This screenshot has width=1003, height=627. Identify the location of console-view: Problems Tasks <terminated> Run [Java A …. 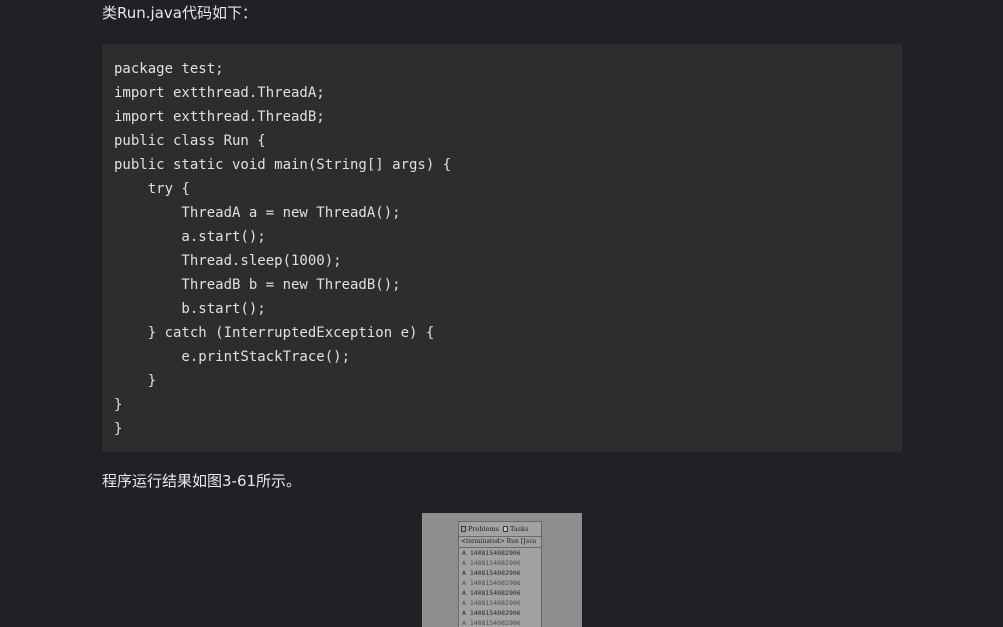
(500, 574).